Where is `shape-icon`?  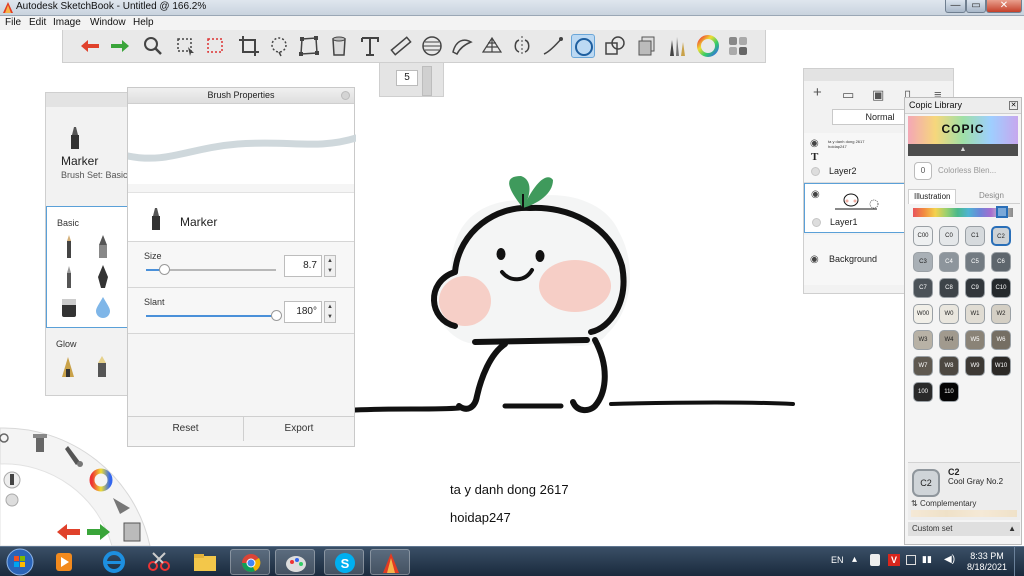
shape-icon is located at coordinates (615, 46).